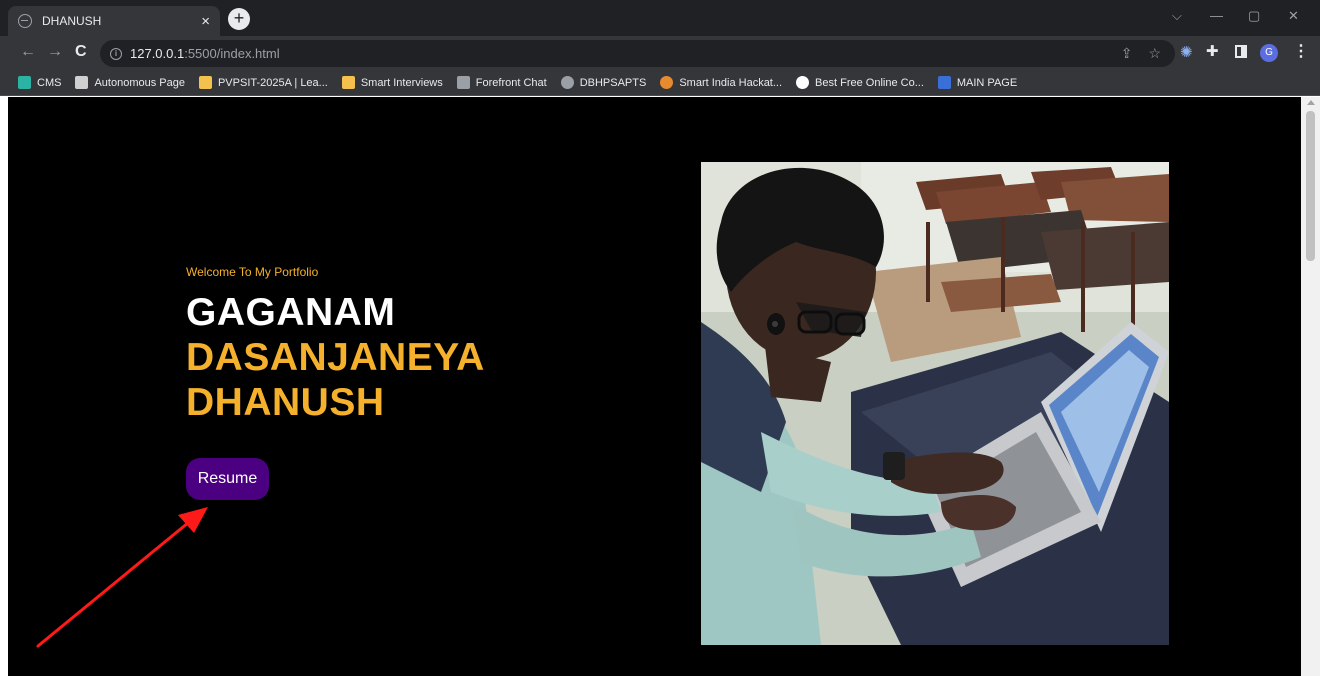 This screenshot has height=676, width=1320. I want to click on minimize-button: —, so click(1216, 15).